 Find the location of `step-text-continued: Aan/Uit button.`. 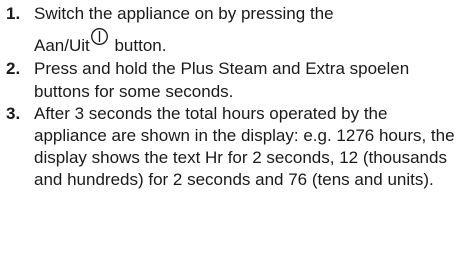

step-text-continued: Aan/Uit button. is located at coordinates (249, 41).